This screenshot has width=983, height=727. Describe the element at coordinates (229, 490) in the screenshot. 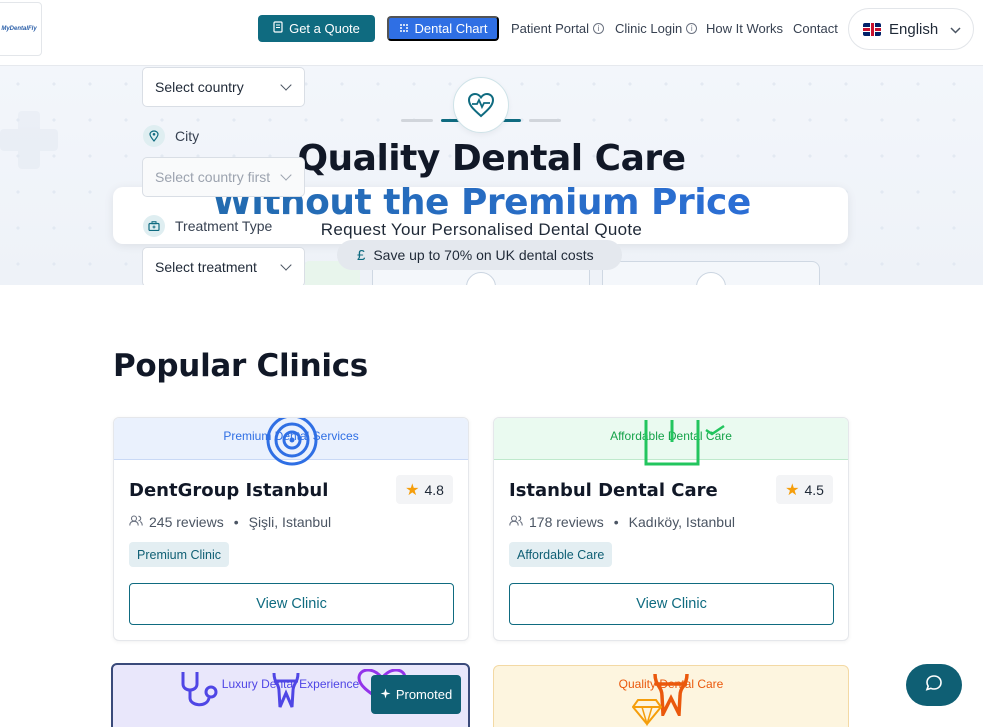

I see `clinic-name: DentGroup Istanbul` at that location.